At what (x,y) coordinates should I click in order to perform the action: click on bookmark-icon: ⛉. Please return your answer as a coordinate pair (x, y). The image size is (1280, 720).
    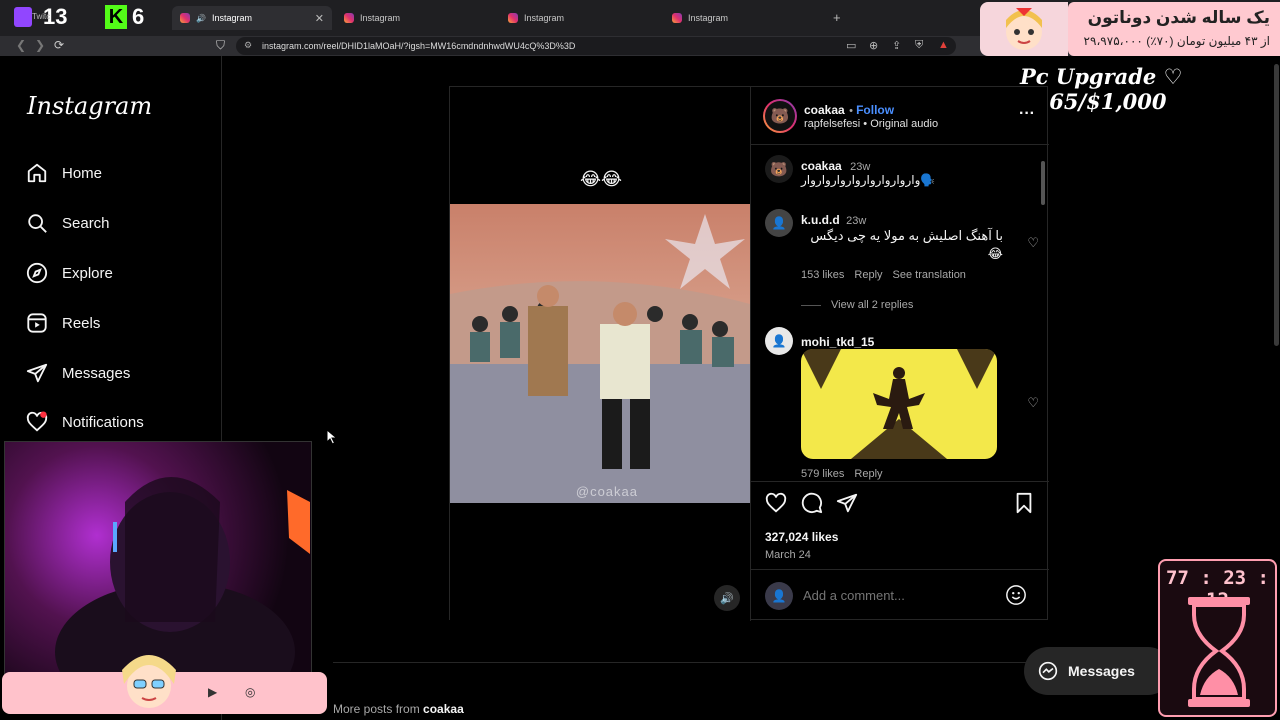
    Looking at the image, I should click on (220, 45).